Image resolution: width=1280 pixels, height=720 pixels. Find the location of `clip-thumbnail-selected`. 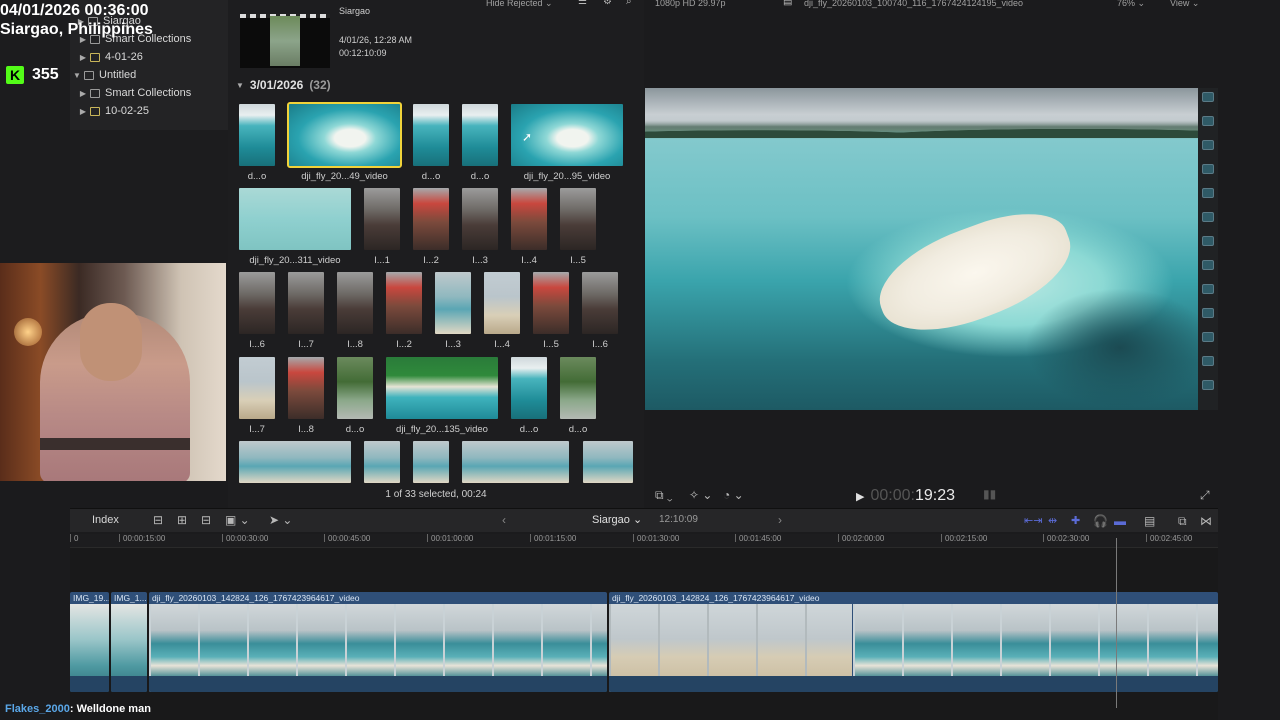

clip-thumbnail-selected is located at coordinates (344, 135).